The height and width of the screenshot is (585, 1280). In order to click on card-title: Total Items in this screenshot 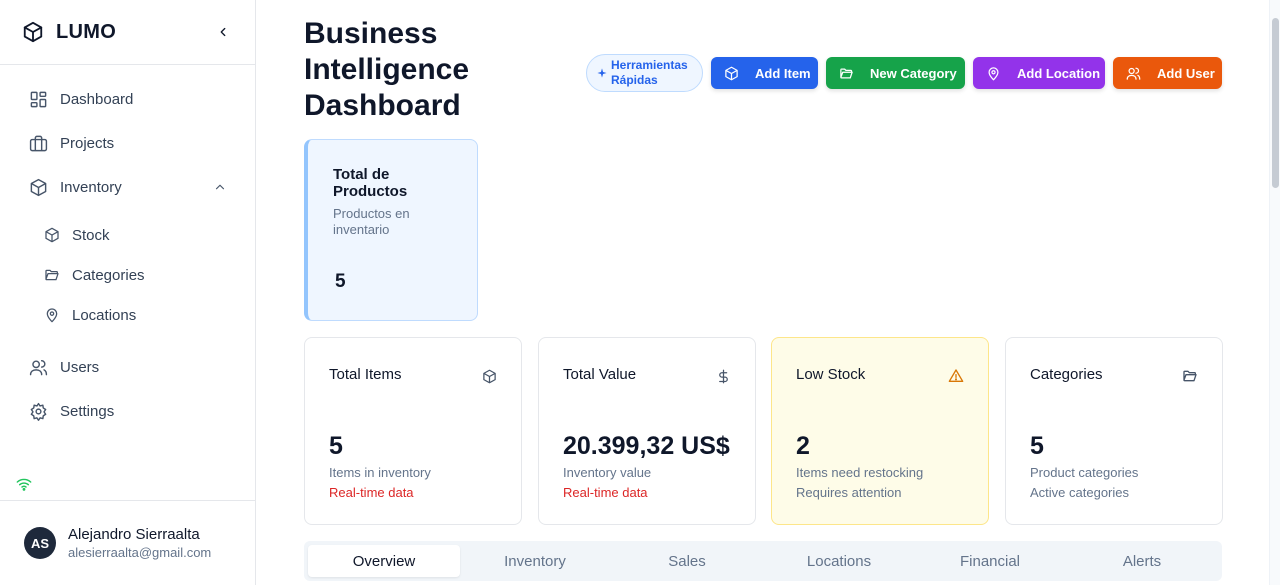, I will do `click(365, 374)`.